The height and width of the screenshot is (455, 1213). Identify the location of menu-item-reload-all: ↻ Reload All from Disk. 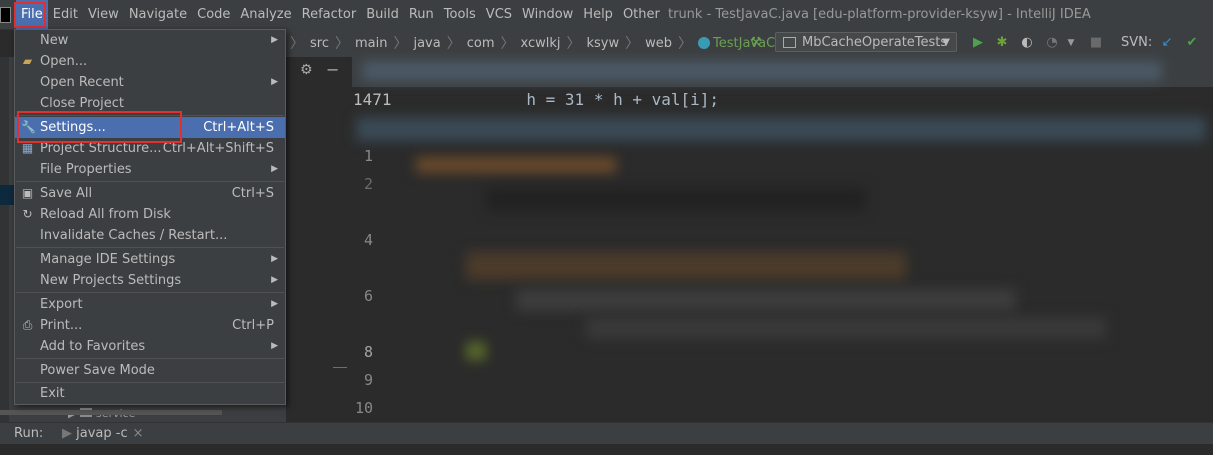
(150, 214).